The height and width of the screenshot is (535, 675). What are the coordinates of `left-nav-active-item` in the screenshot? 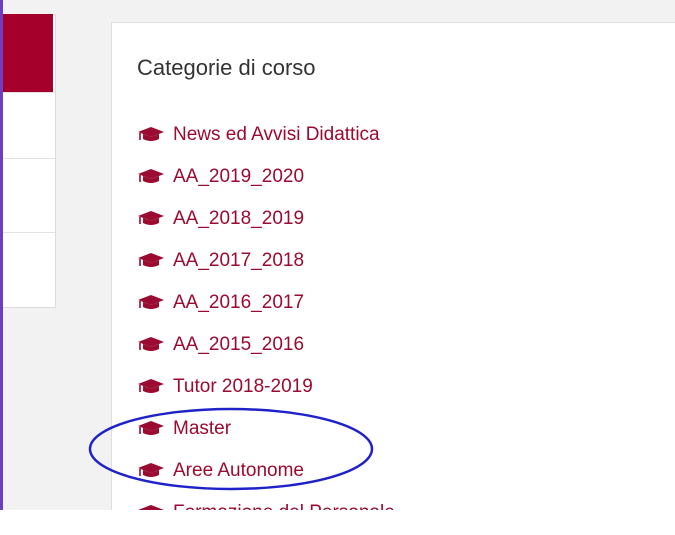 It's located at (28, 53).